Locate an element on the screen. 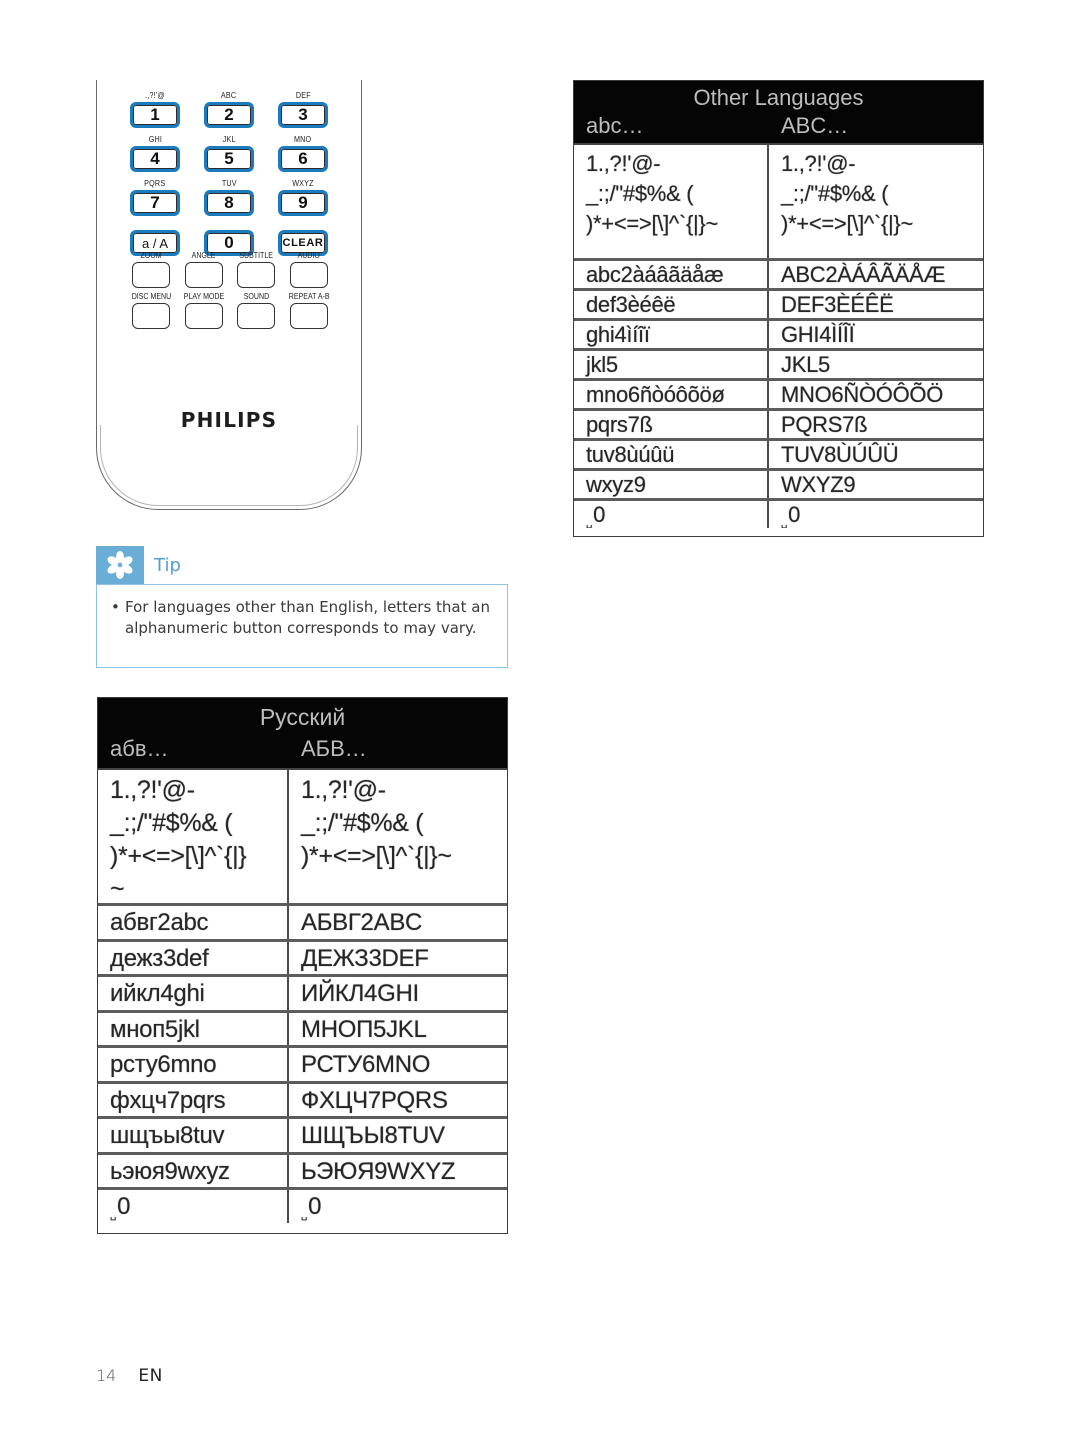 This screenshot has width=1080, height=1440. table-row: шщъы8tuv ШЩЪЫ8TUV is located at coordinates (302, 1134).